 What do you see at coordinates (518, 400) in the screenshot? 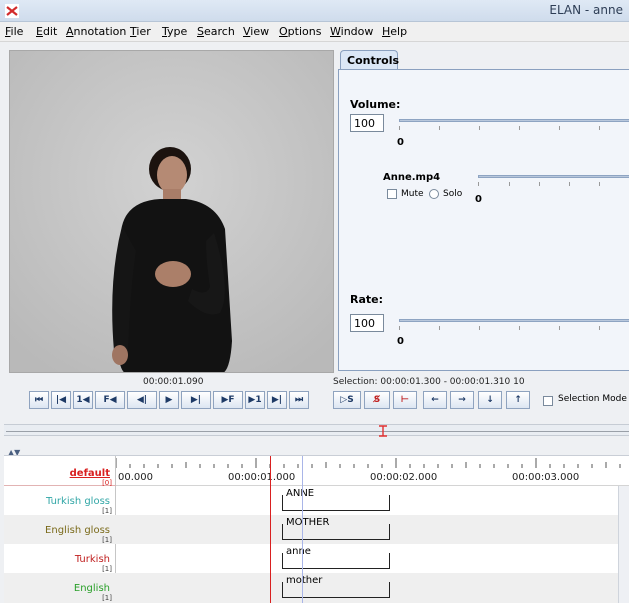
I see `annotation-above-button: ↑` at bounding box center [518, 400].